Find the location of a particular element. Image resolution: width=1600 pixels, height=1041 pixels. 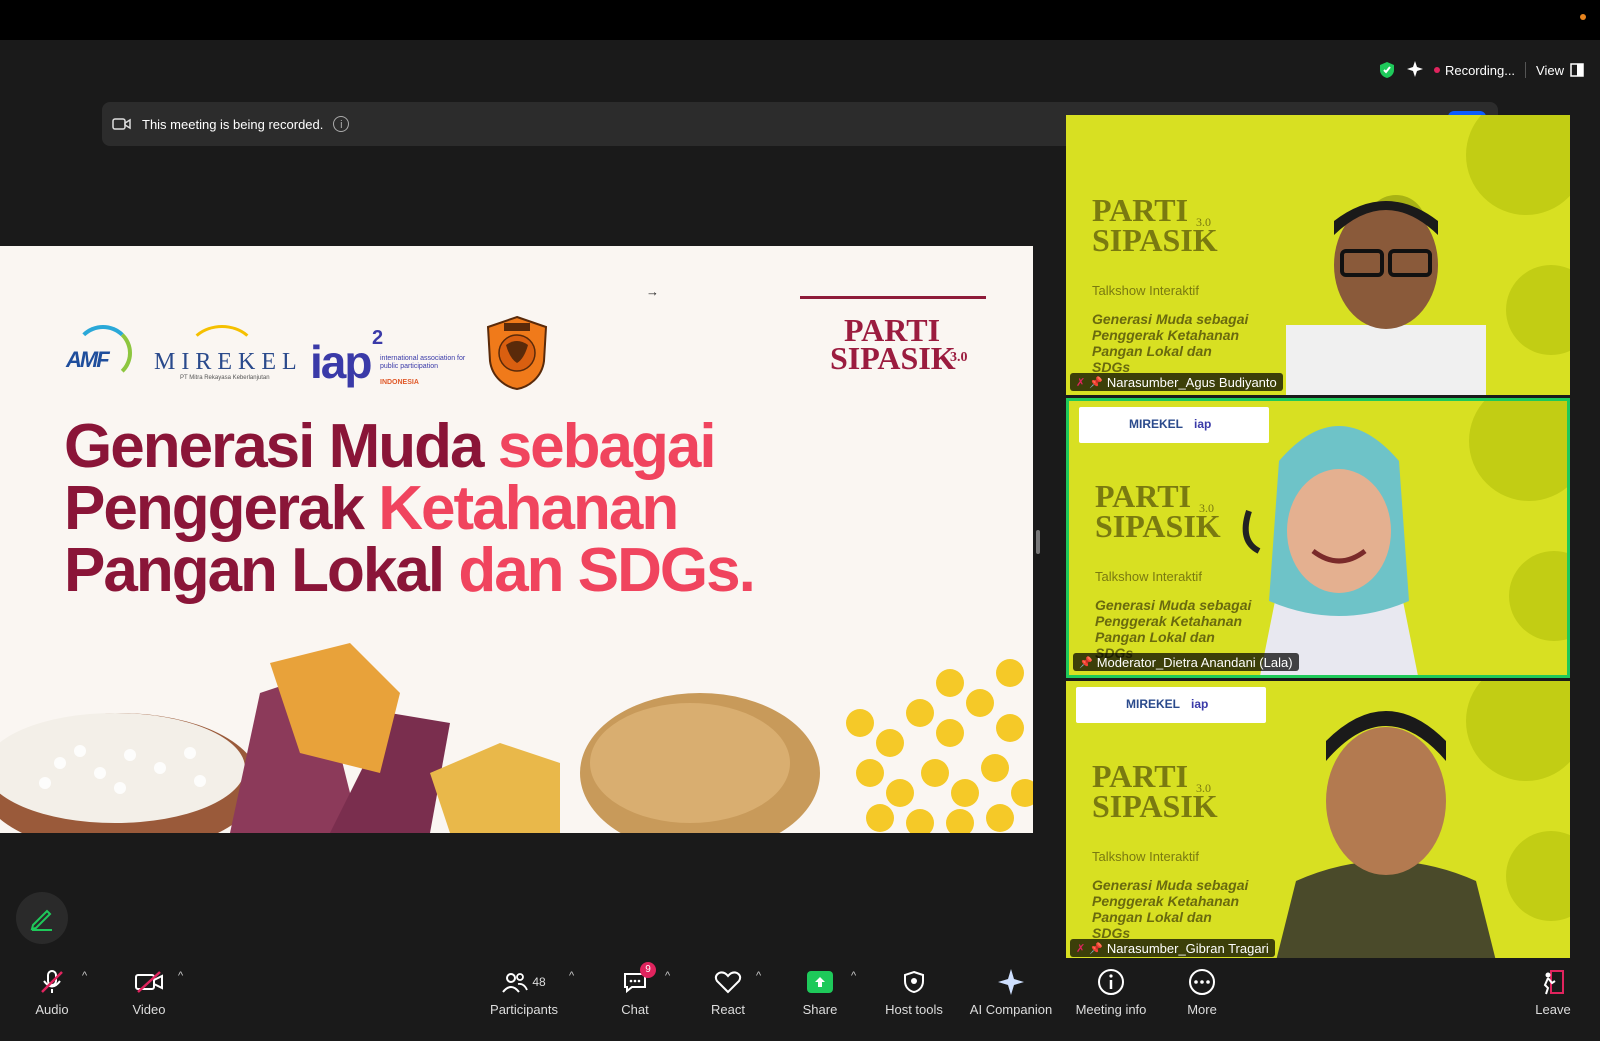

participants-button: 48 Participants is located at coordinates (524, 993).